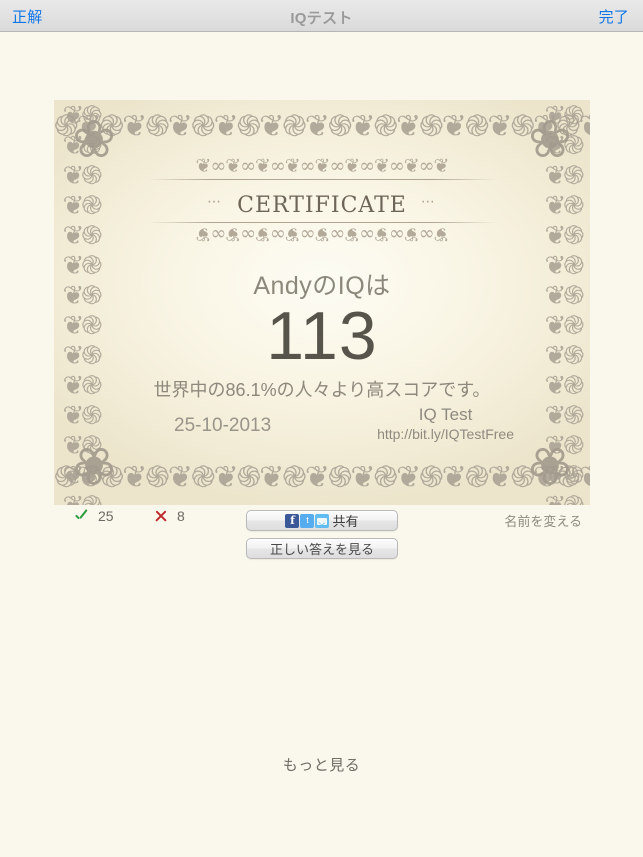 The width and height of the screenshot is (643, 857). I want to click on flourish-ornament-top: ❦∞❦∞❦∞❦∞❦∞❦∞❦∞❦∞❦, so click(322, 166).